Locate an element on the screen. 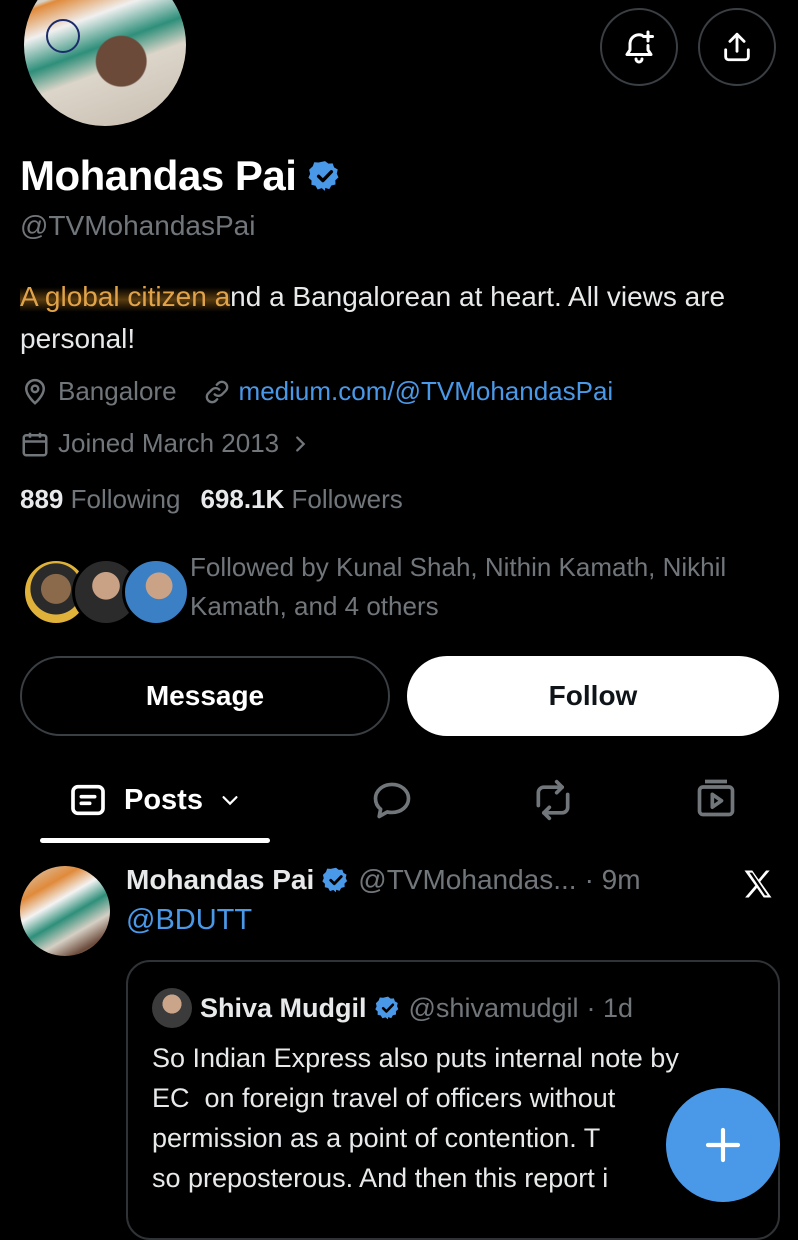  profile-avatar is located at coordinates (105, 65).